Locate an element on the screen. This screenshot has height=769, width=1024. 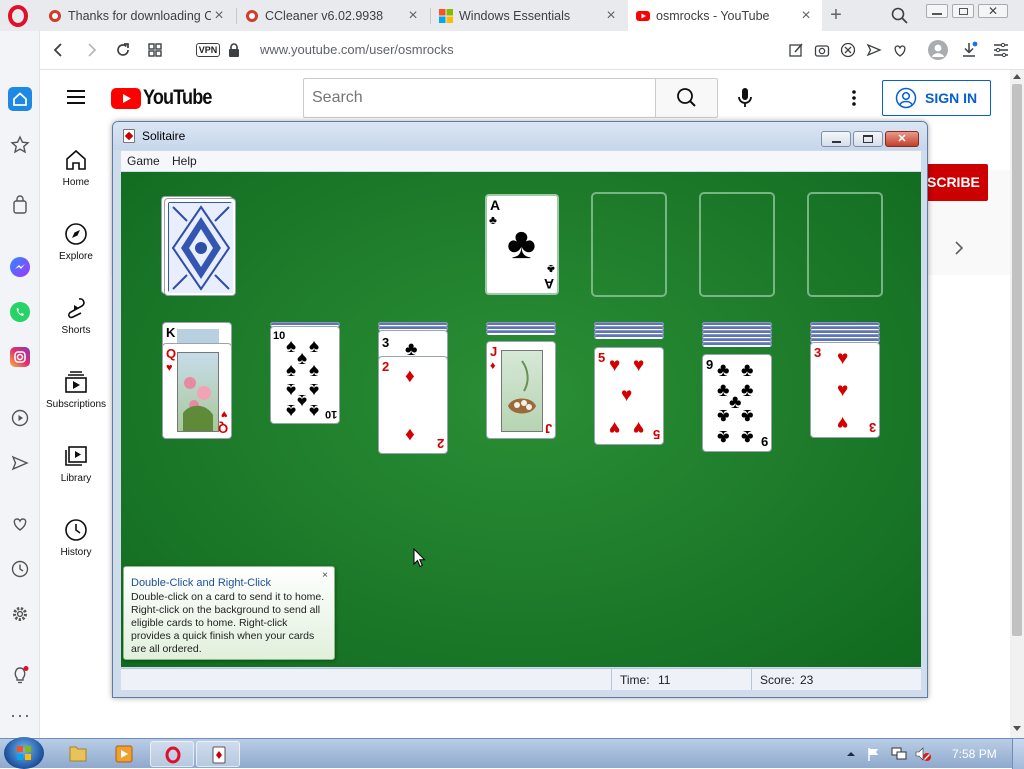
youtube-logo: YouTube is located at coordinates (167, 98).